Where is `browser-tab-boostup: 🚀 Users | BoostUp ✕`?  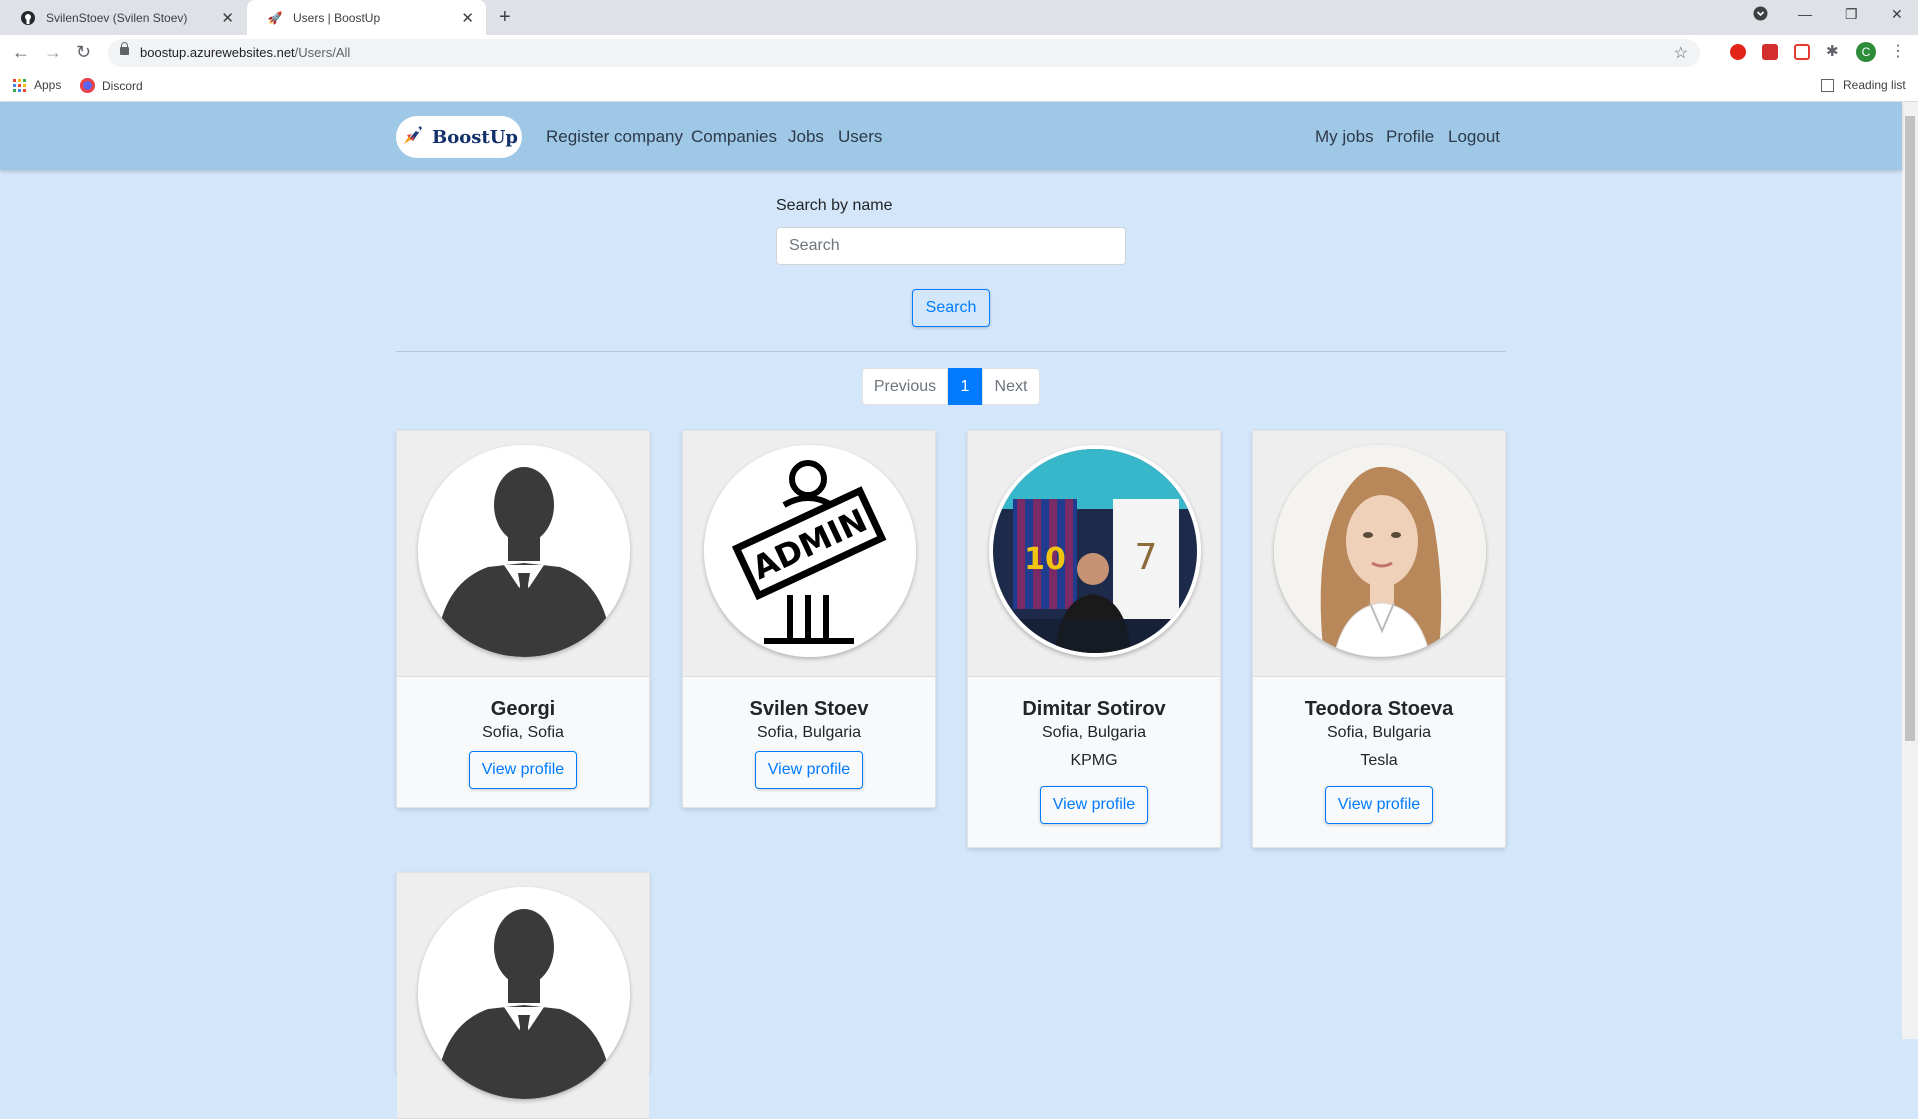 browser-tab-boostup: 🚀 Users | BoostUp ✕ is located at coordinates (366, 17).